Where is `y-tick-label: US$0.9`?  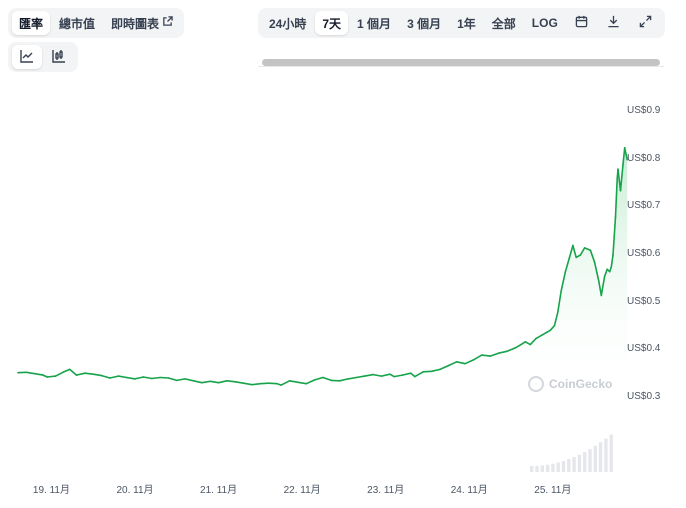
y-tick-label: US$0.9 is located at coordinates (644, 110).